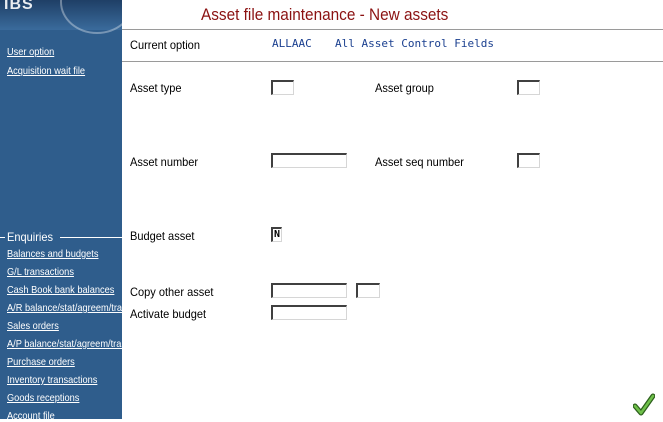 The width and height of the screenshot is (663, 422). What do you see at coordinates (168, 314) in the screenshot?
I see `activate-budget-label: Activate budget` at bounding box center [168, 314].